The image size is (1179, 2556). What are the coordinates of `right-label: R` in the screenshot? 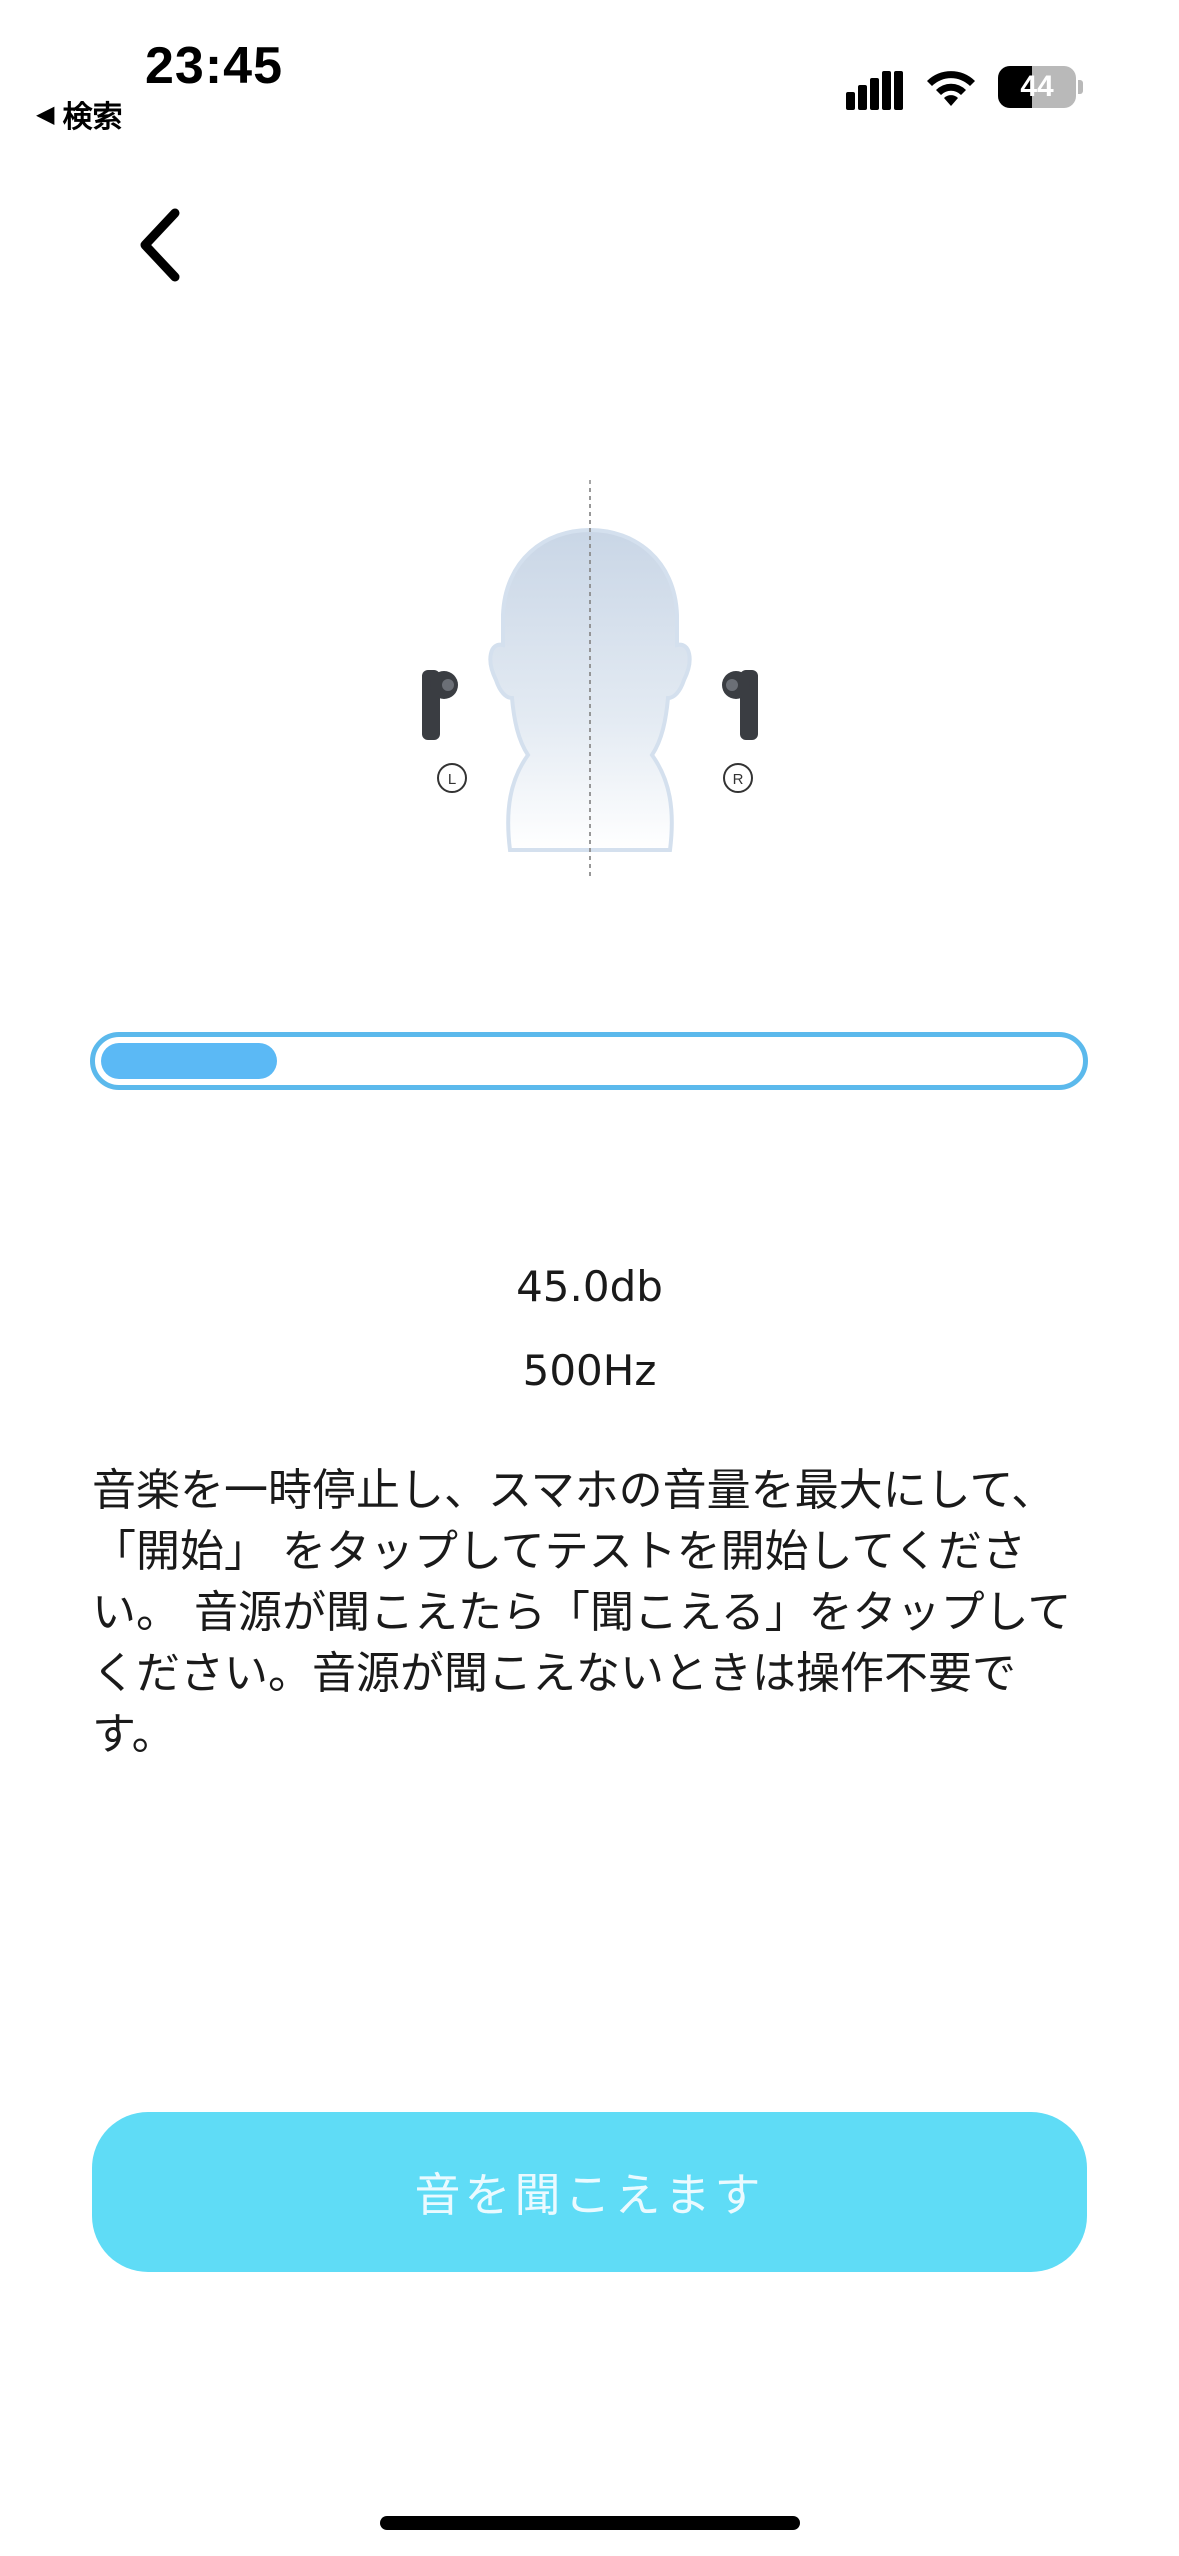 It's located at (738, 779).